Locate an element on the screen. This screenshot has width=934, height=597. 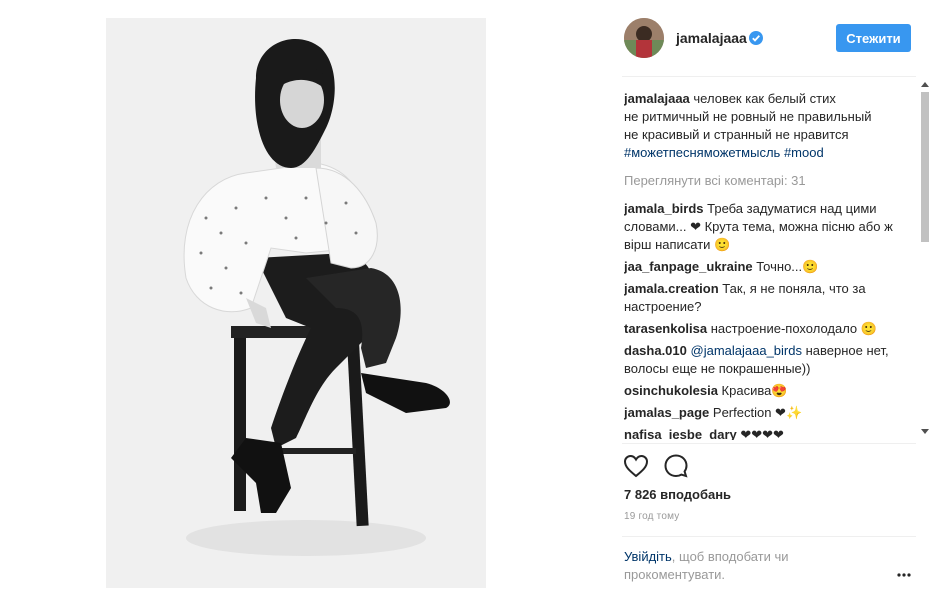
comment: tarasenkolisa настроение-похолодало 🙂 is located at coordinates (769, 329).